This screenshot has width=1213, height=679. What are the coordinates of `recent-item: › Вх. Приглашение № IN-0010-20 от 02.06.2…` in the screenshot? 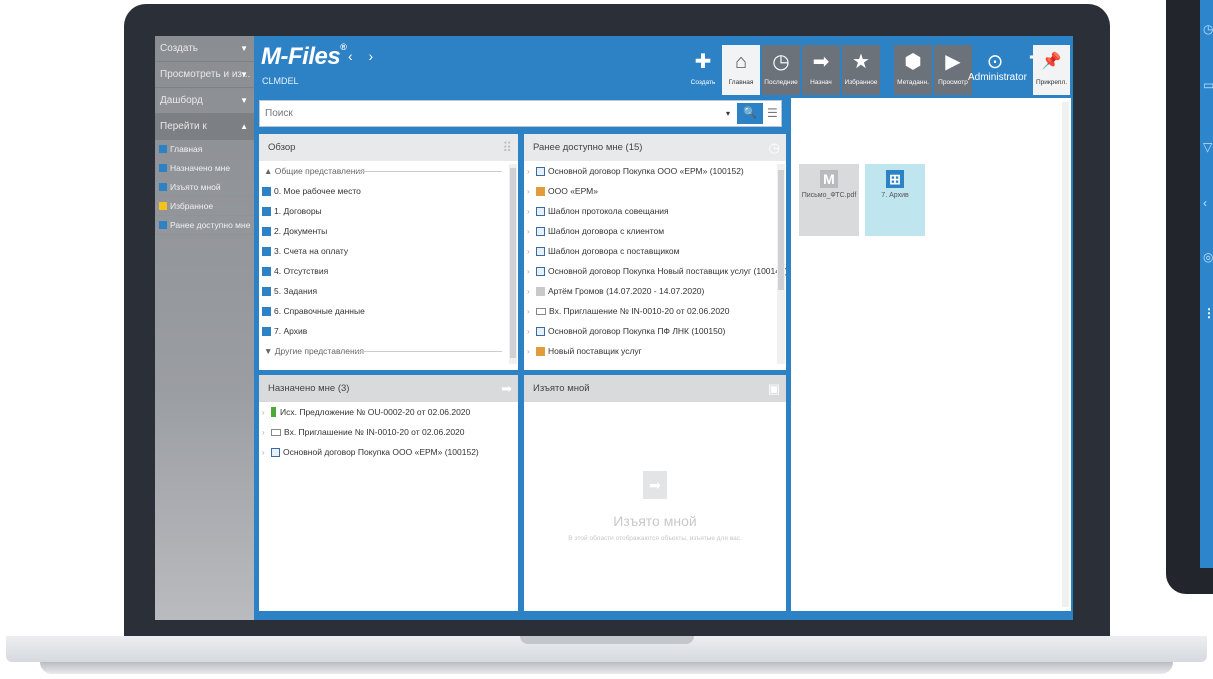 It's located at (655, 311).